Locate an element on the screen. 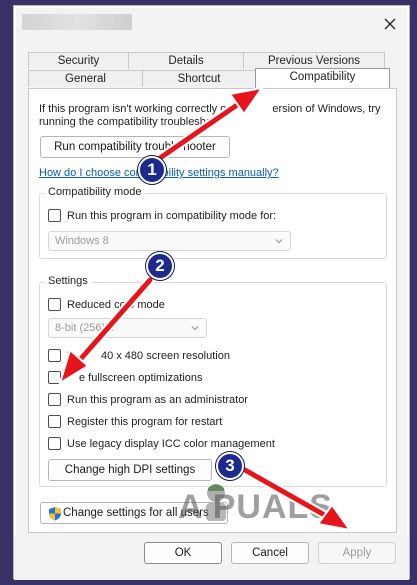 Image resolution: width=417 pixels, height=585 pixels. tab-details: Details is located at coordinates (186, 60).